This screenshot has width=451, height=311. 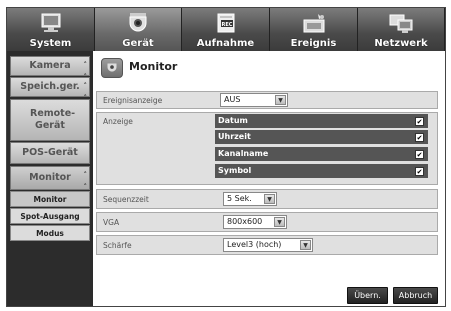 I want to click on submenu-label: Spot-Ausgang, so click(x=50, y=216).